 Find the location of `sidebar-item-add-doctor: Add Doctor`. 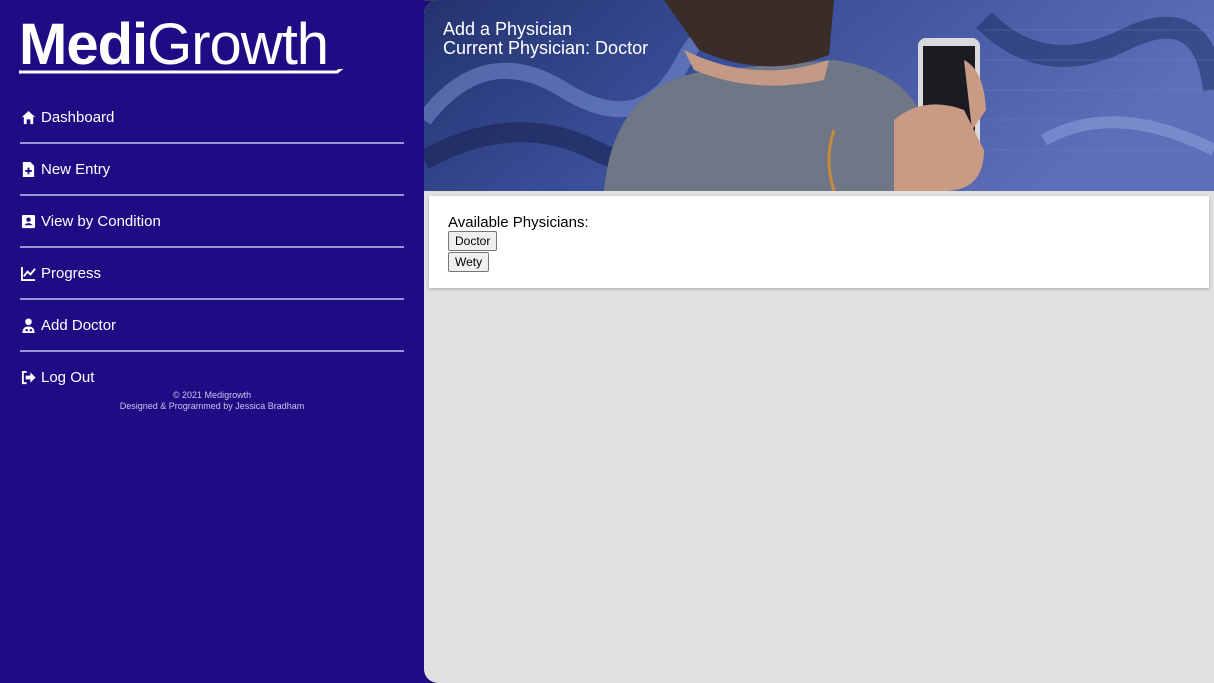

sidebar-item-add-doctor: Add Doctor is located at coordinates (212, 326).